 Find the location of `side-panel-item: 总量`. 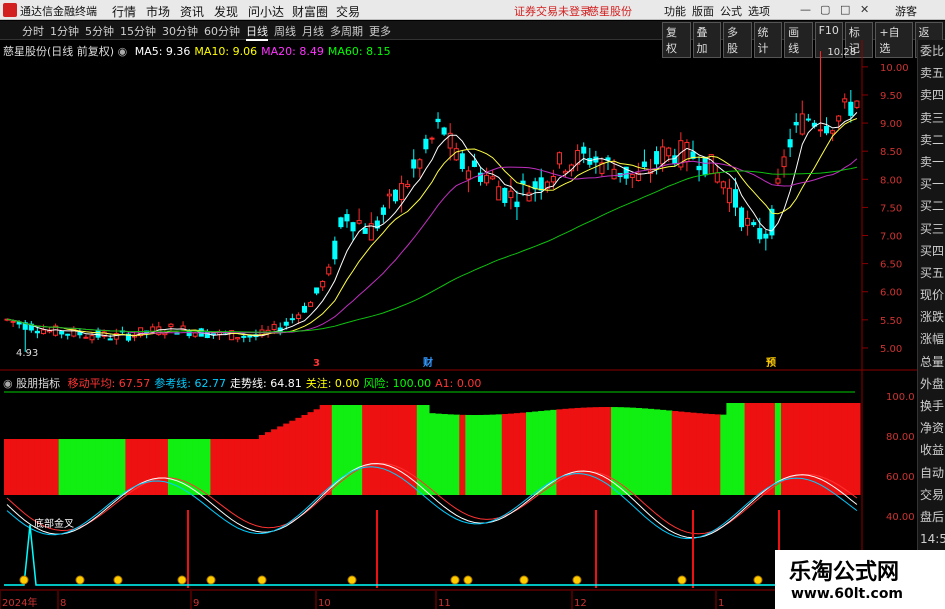

side-panel-item: 总量 is located at coordinates (931, 362).